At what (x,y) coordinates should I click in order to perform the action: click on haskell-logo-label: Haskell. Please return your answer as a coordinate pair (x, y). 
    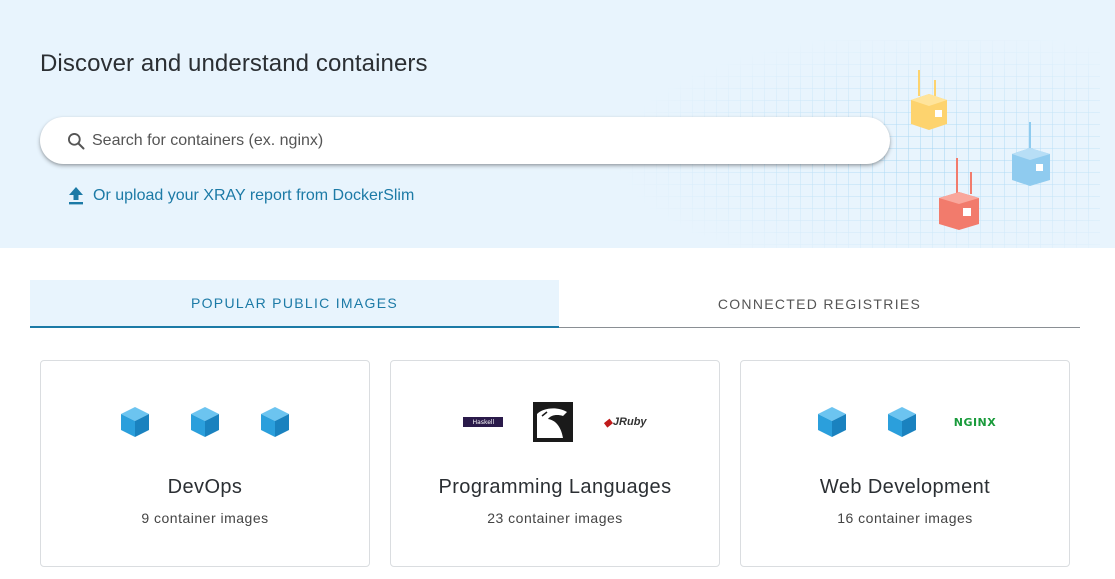
    Looking at the image, I should click on (483, 422).